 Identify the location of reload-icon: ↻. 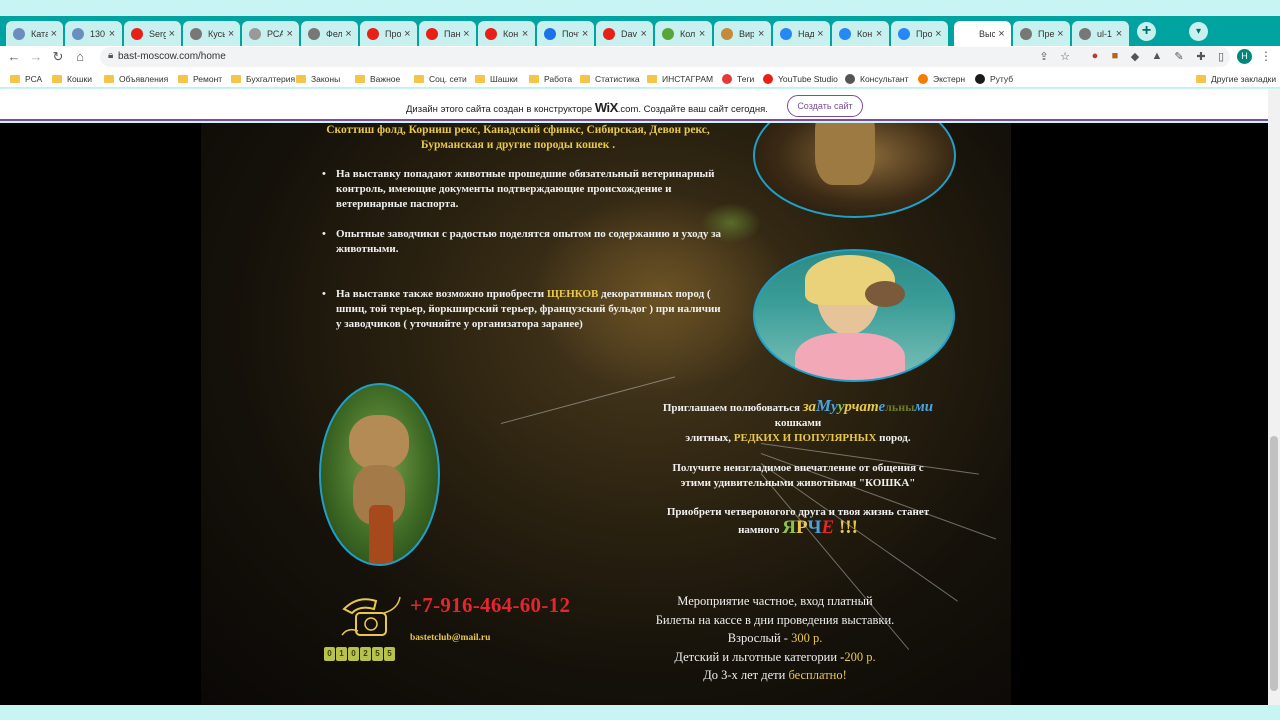
(58, 57).